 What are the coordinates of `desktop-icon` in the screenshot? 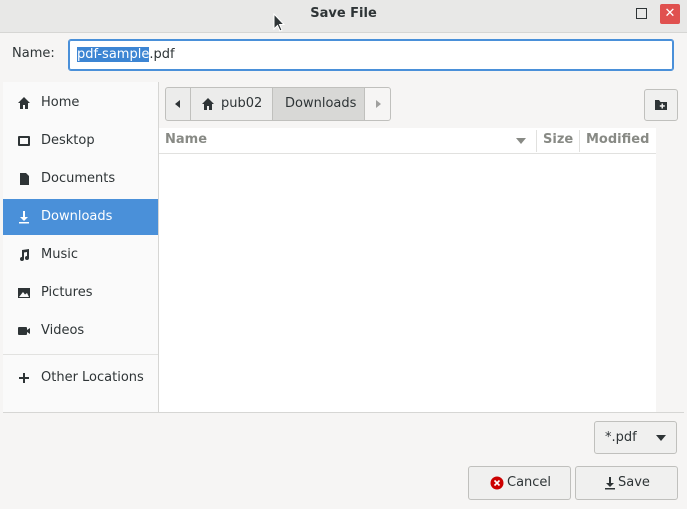 It's located at (24, 141).